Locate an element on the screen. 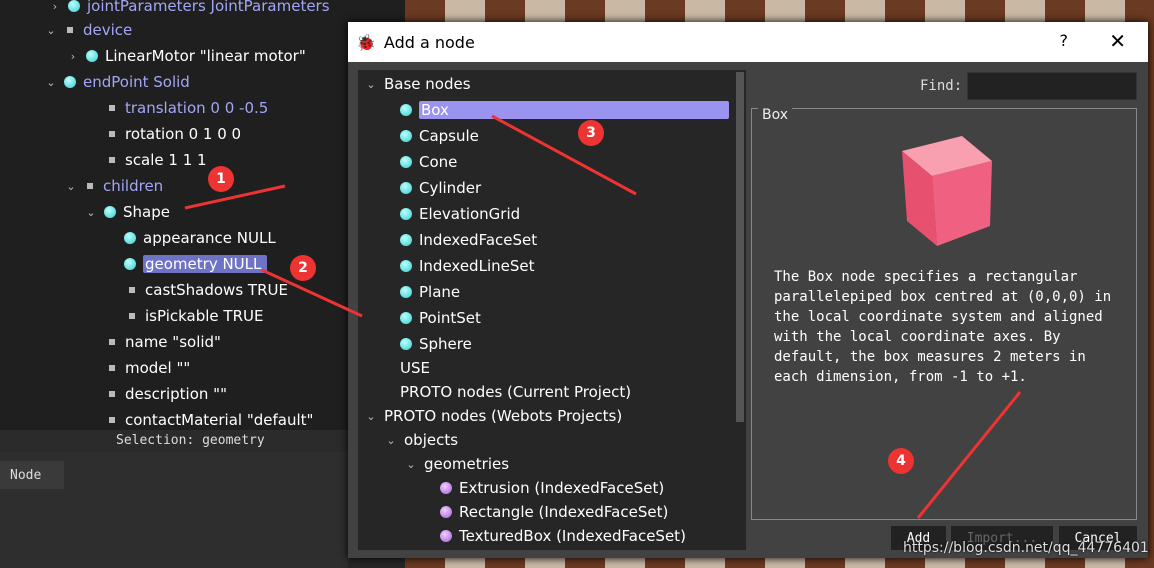 The image size is (1154, 568). item-label: ElevationGrid is located at coordinates (470, 214).